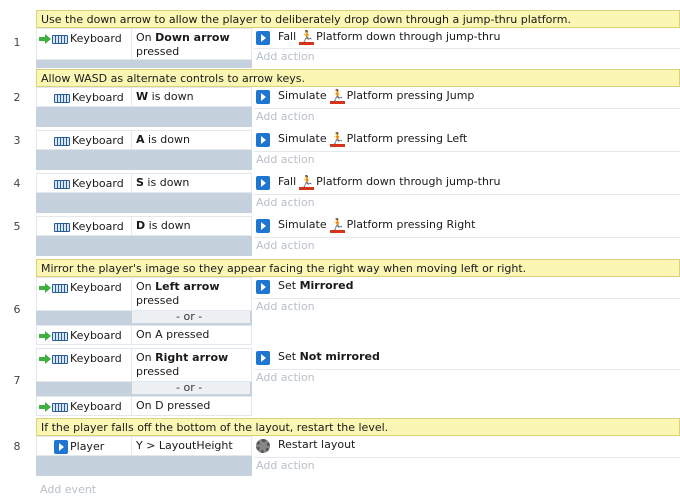 The image size is (680, 496). I want to click on condition-text: W is down, so click(165, 96).